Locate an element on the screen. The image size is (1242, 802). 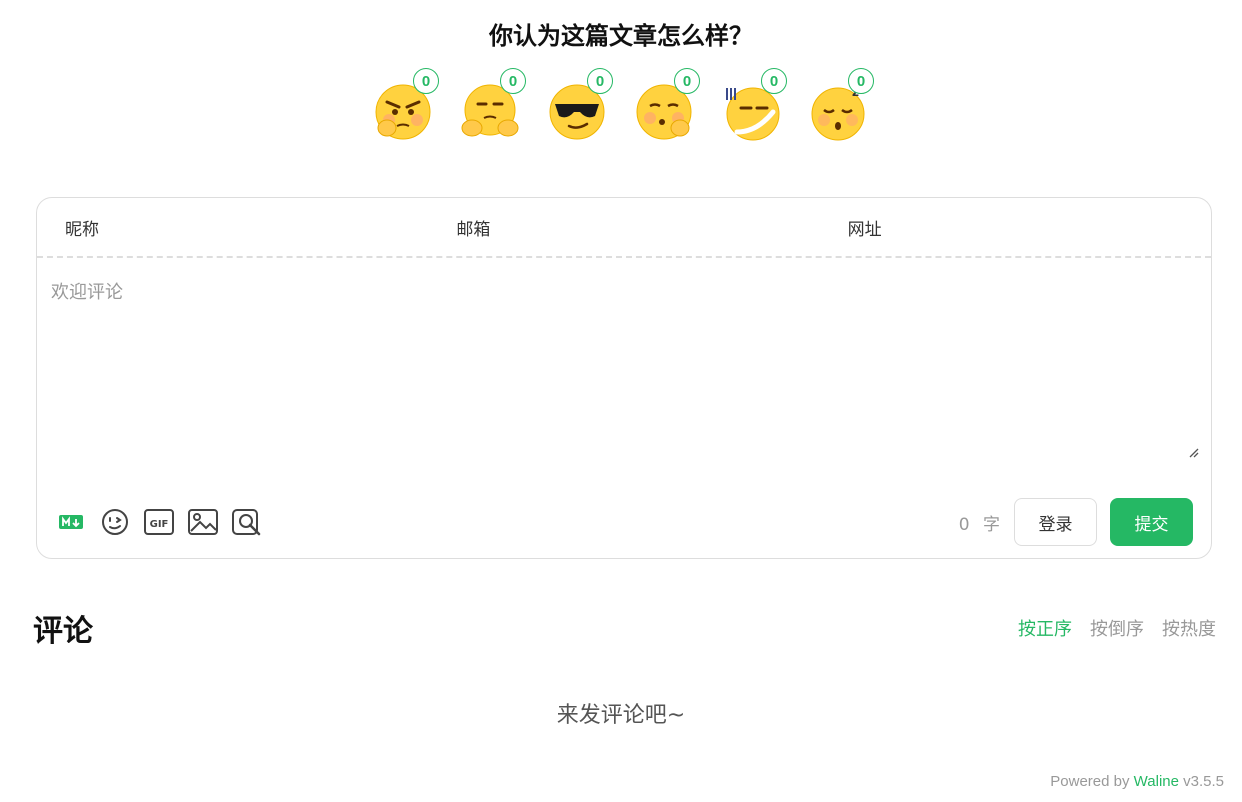
svg-text: GIF is located at coordinates (159, 524).